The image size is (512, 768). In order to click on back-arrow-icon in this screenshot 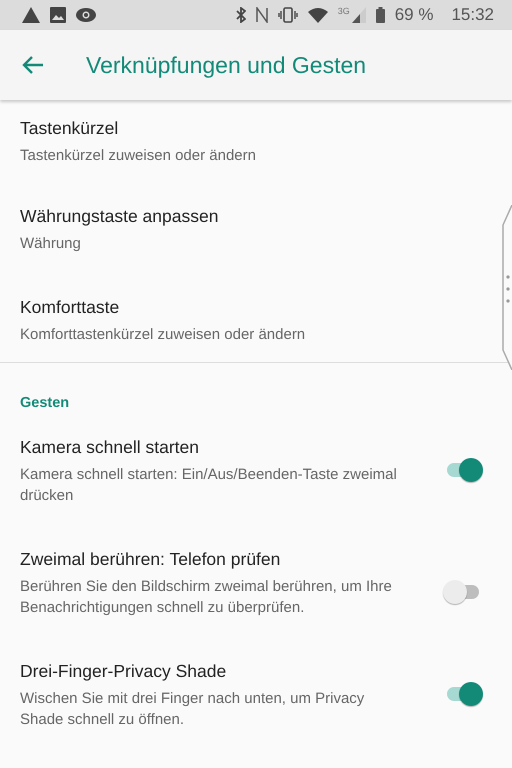, I will do `click(33, 65)`.